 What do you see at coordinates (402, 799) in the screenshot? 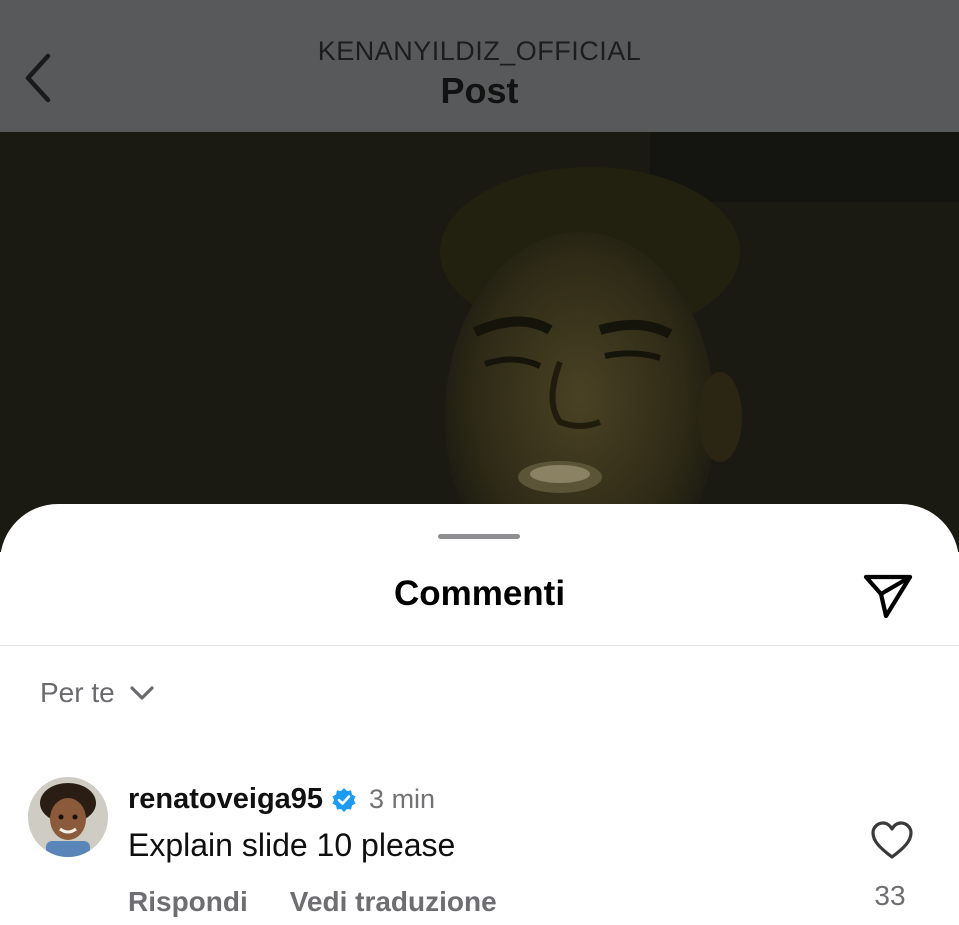
I see `comment-timestamp: 3 min` at bounding box center [402, 799].